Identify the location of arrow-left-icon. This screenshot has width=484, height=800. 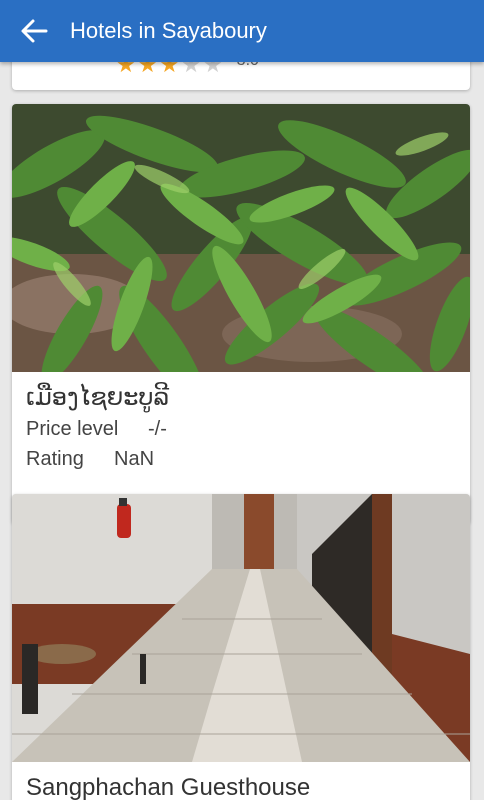
(34, 31).